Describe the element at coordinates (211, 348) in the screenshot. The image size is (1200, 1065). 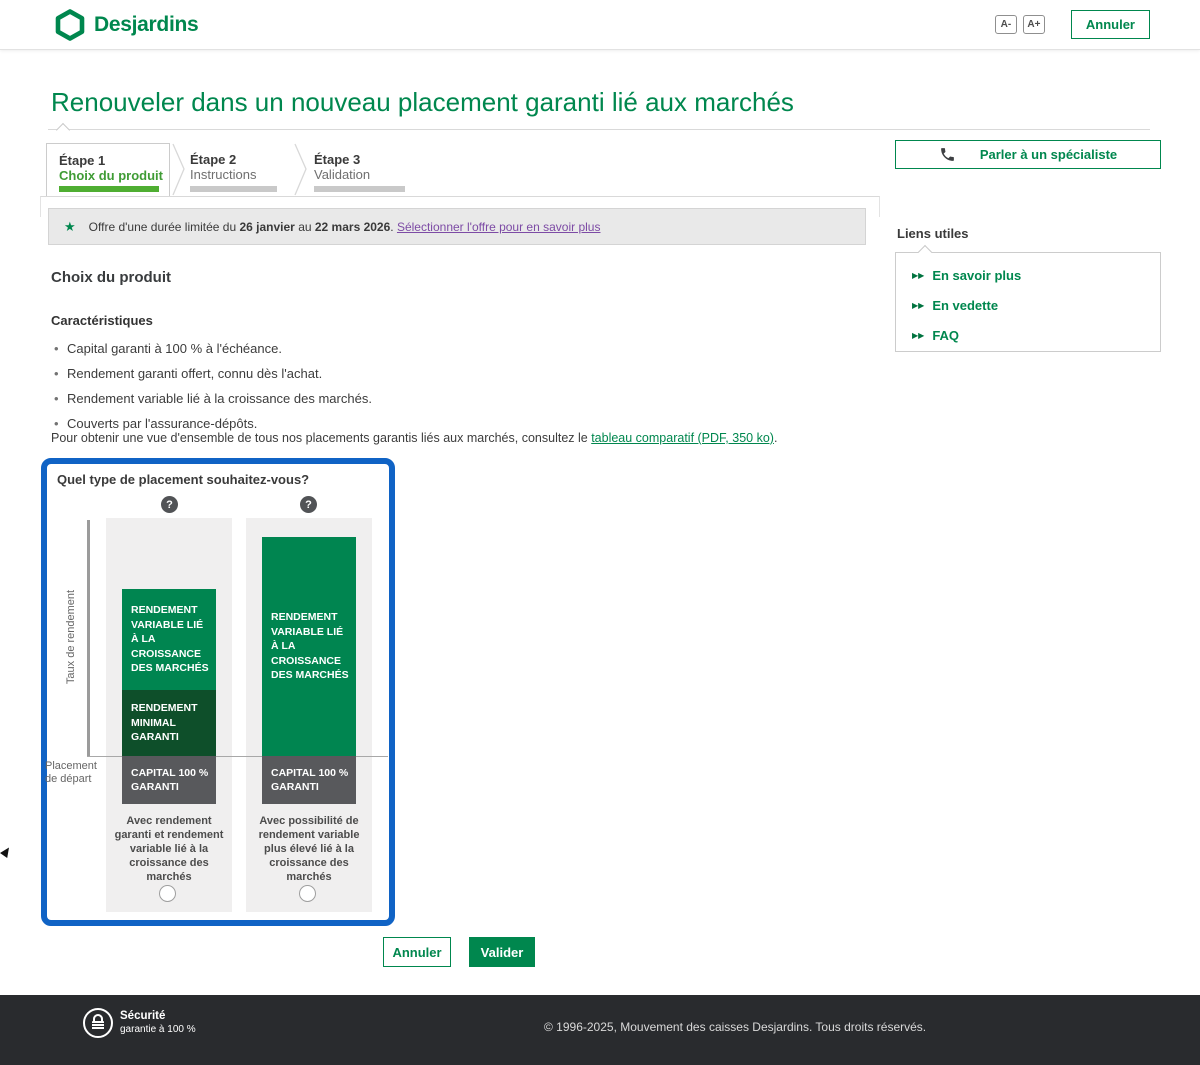
I see `feature-item: Capital garanti à 100 % à l'échéance.` at that location.